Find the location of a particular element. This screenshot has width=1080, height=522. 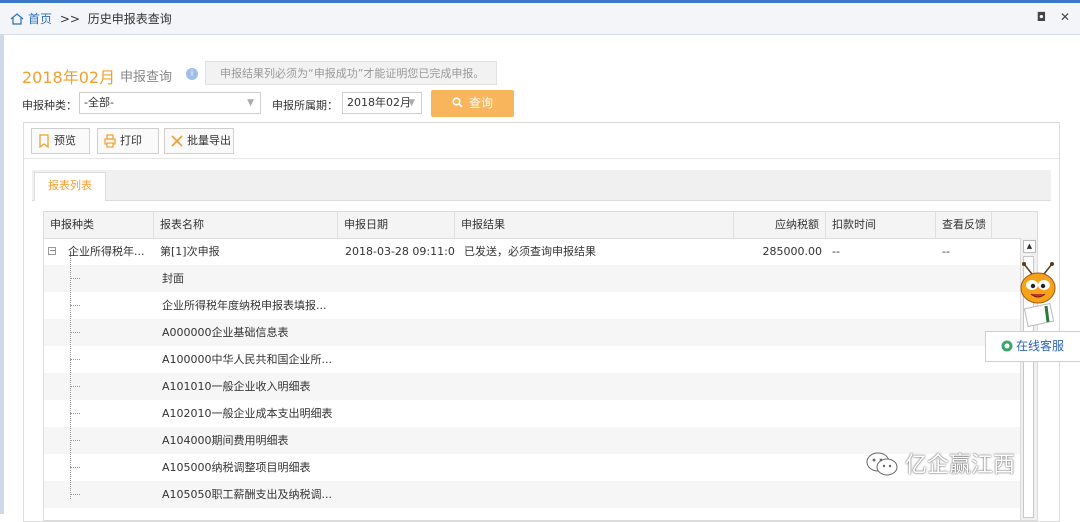

batch-export-button: 批量导出 is located at coordinates (199, 141).